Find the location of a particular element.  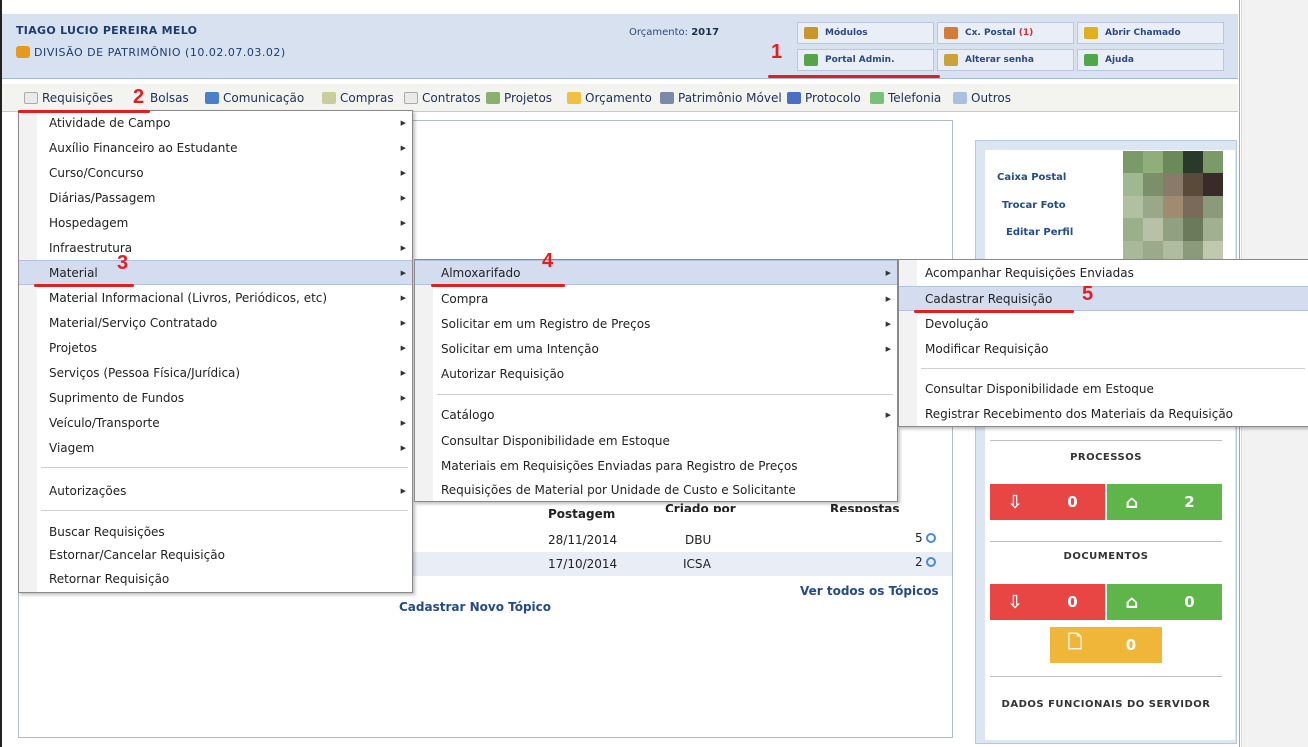

cx-postal-button: Cx. Postal (1) is located at coordinates (1005, 33).